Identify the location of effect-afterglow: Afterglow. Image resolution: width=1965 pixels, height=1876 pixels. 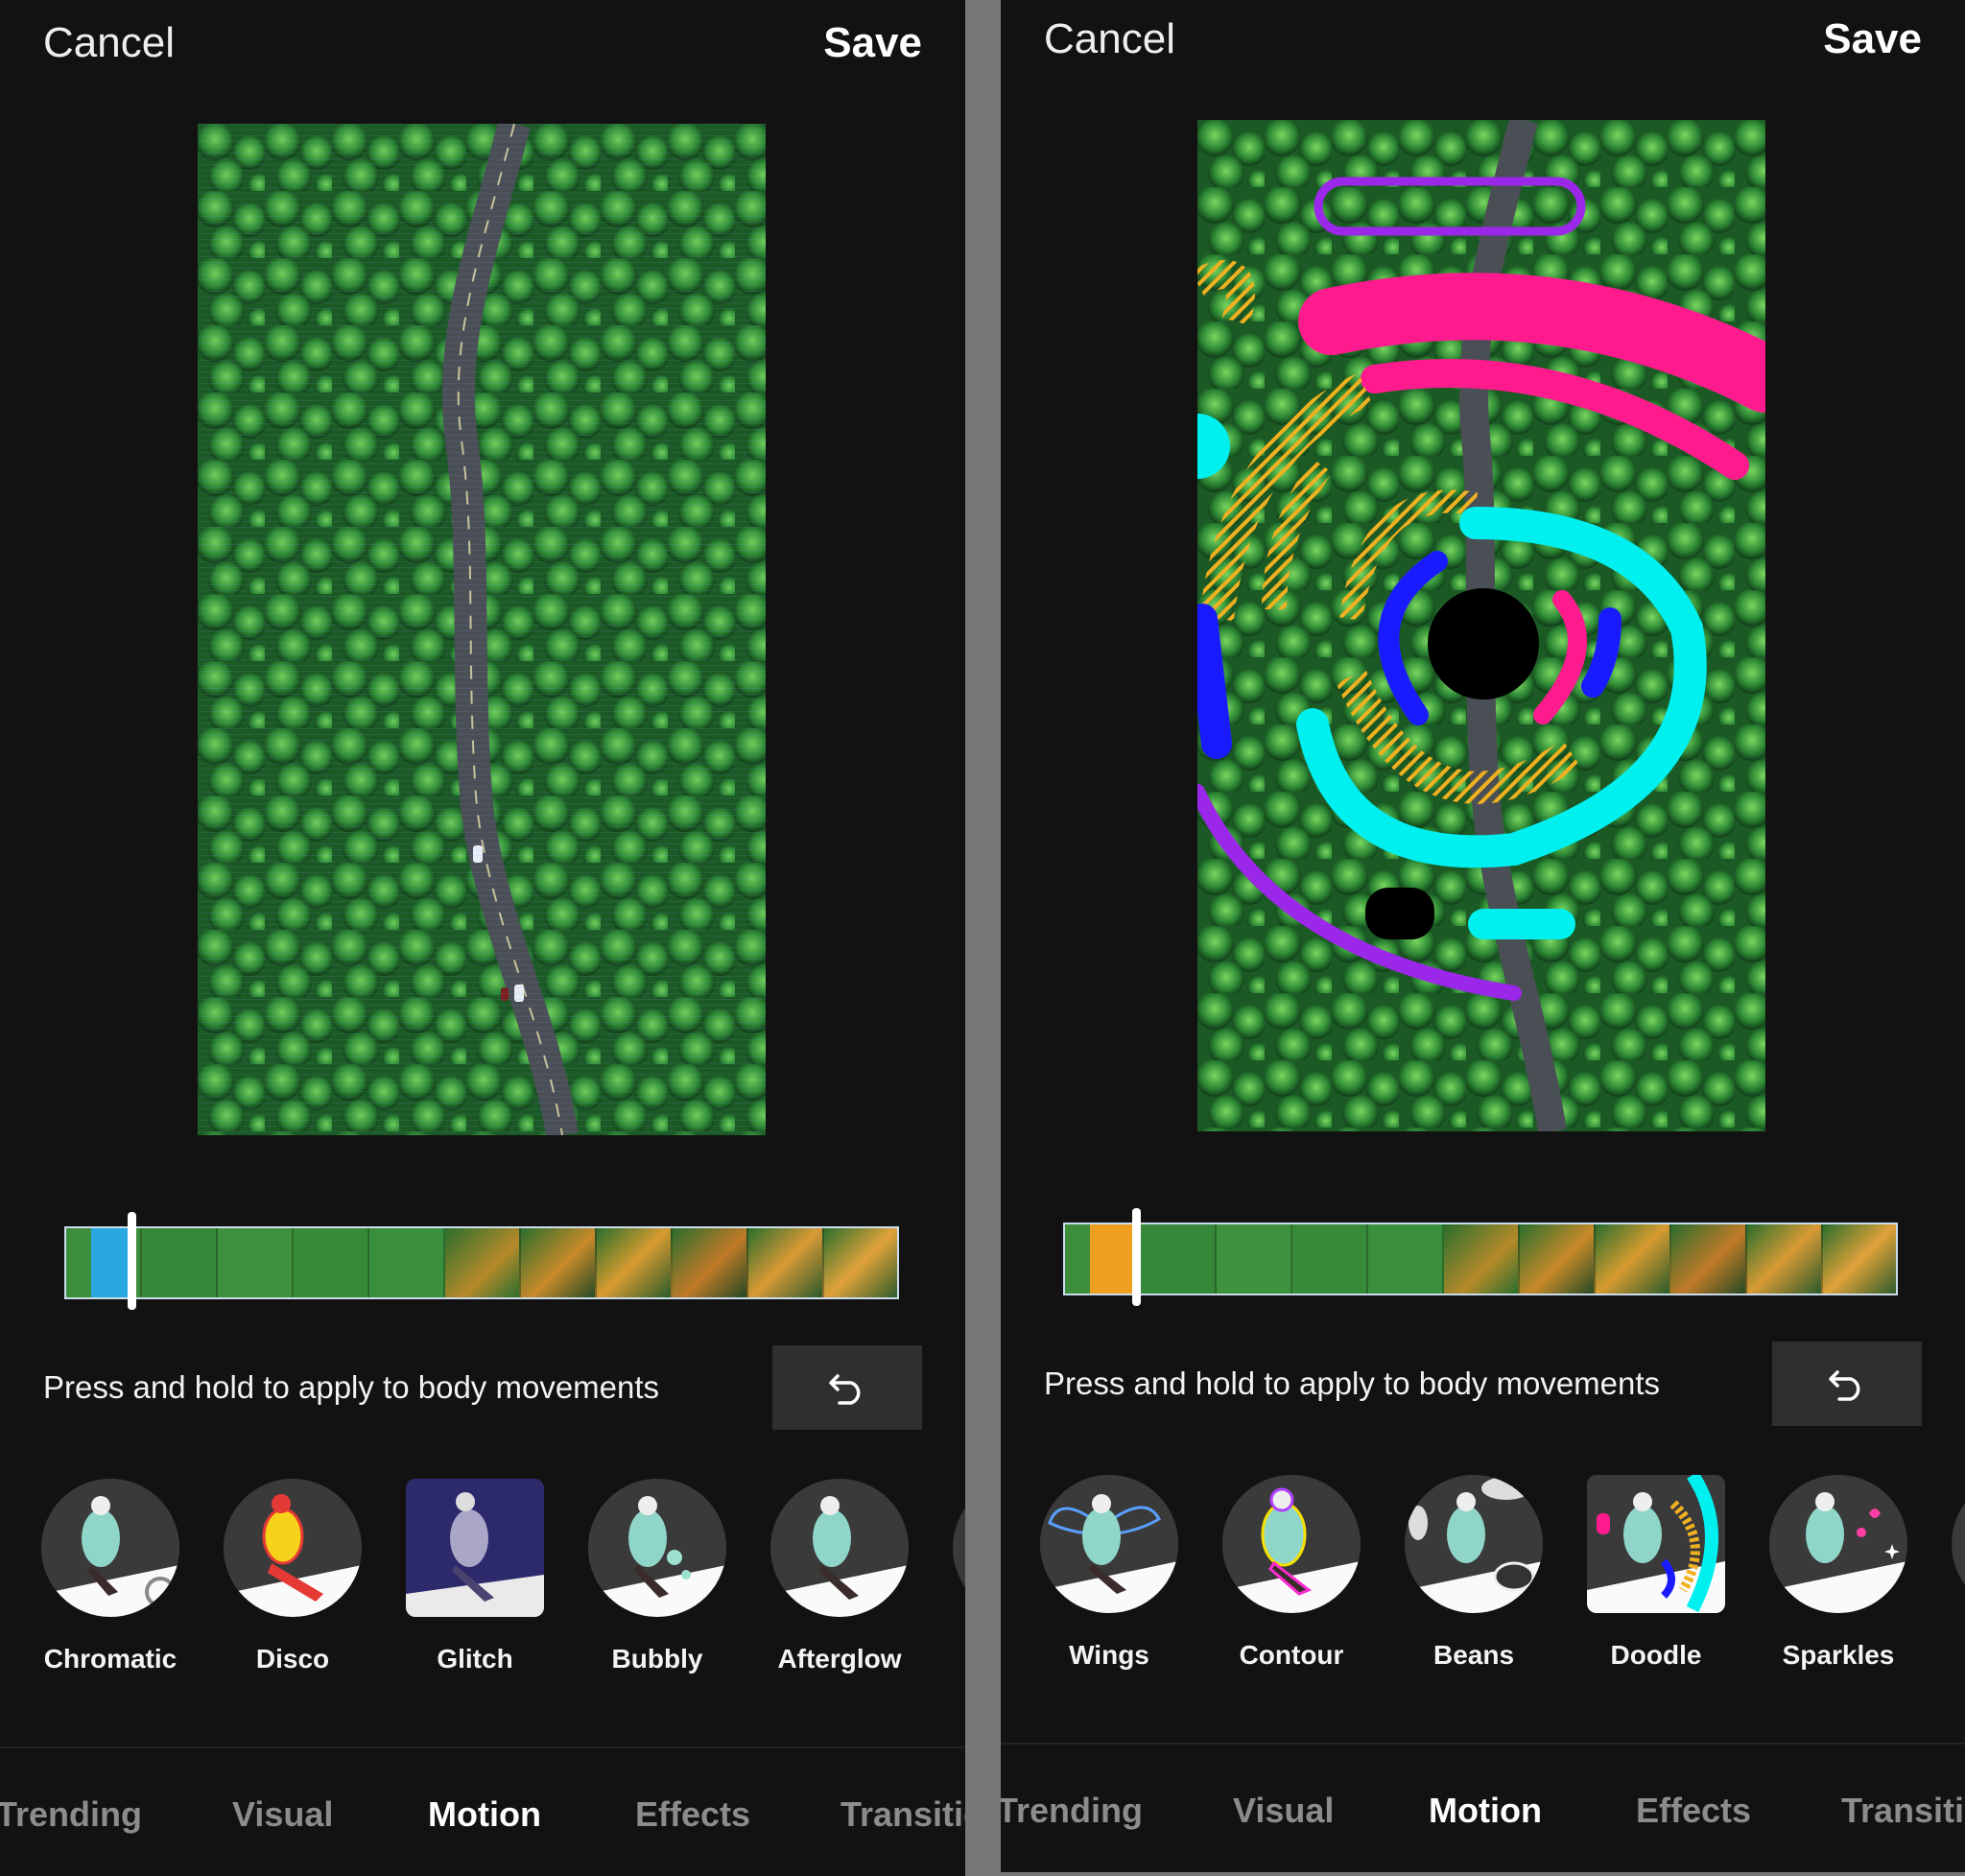
(839, 1576).